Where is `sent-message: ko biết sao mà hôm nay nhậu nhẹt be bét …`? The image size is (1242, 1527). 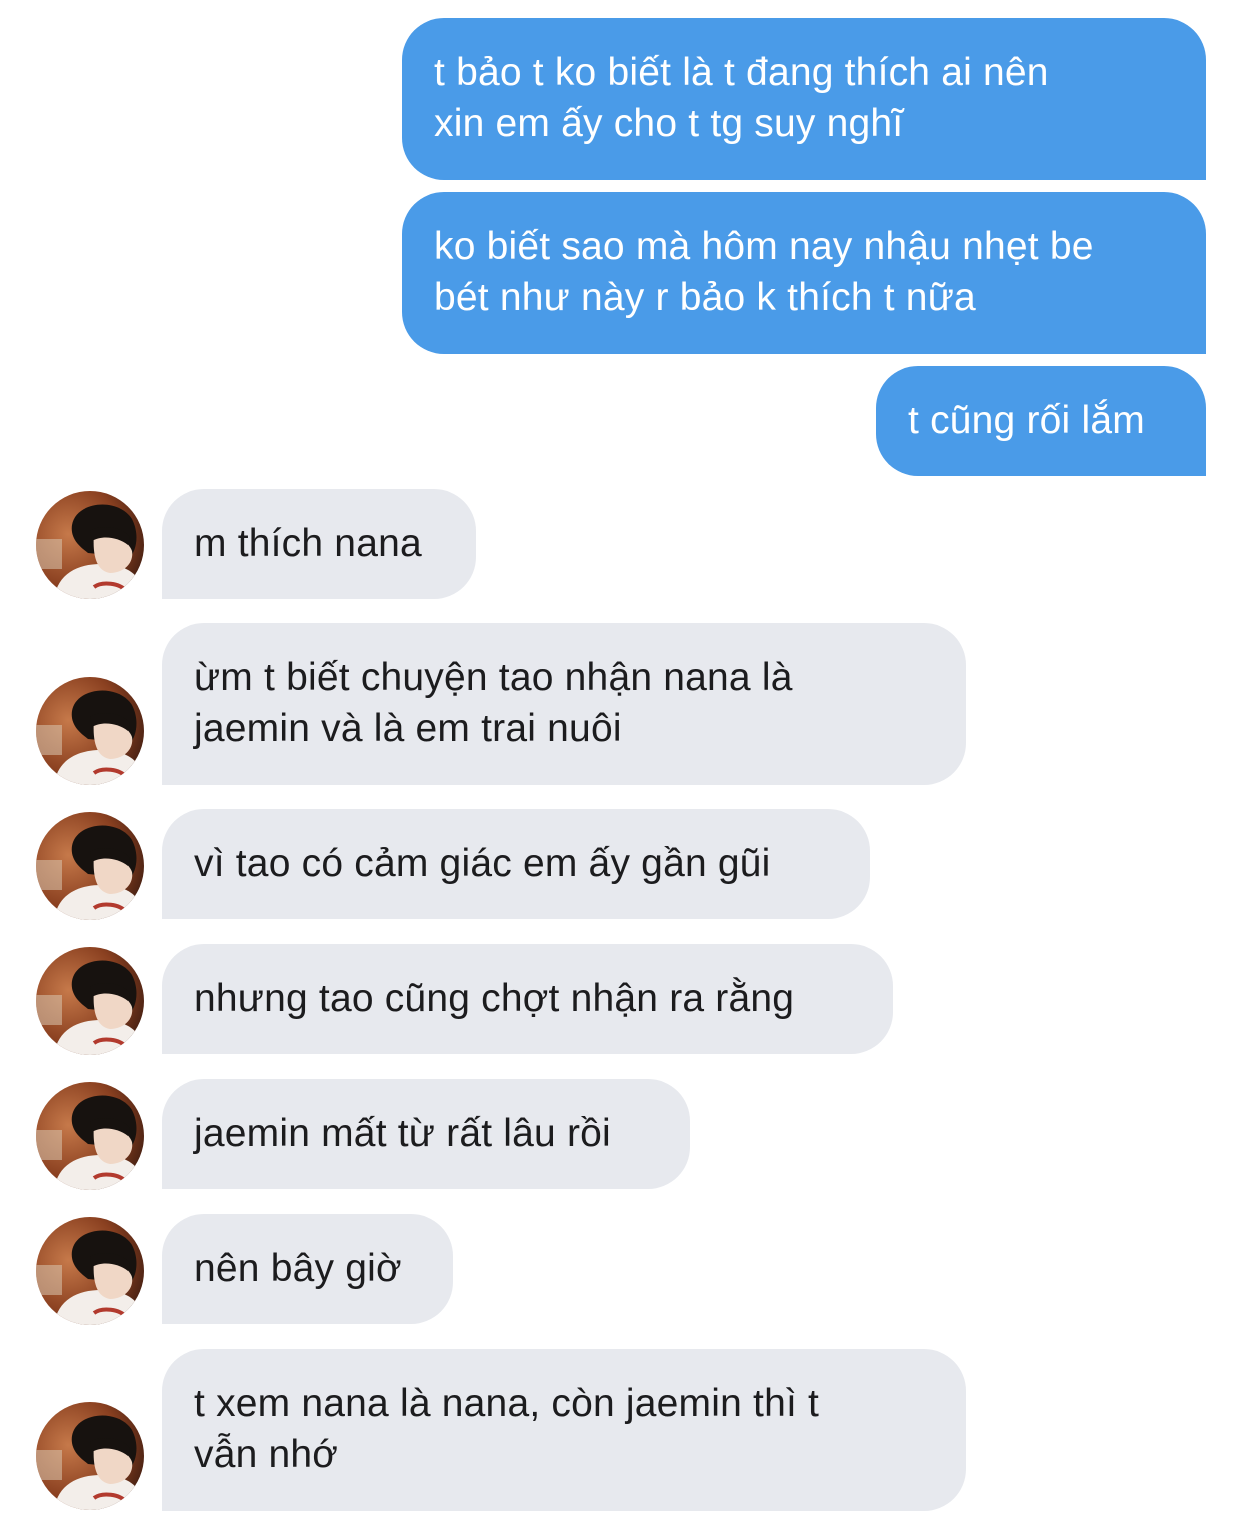
sent-message: ko biết sao mà hôm nay nhậu nhẹt be bét … is located at coordinates (804, 273).